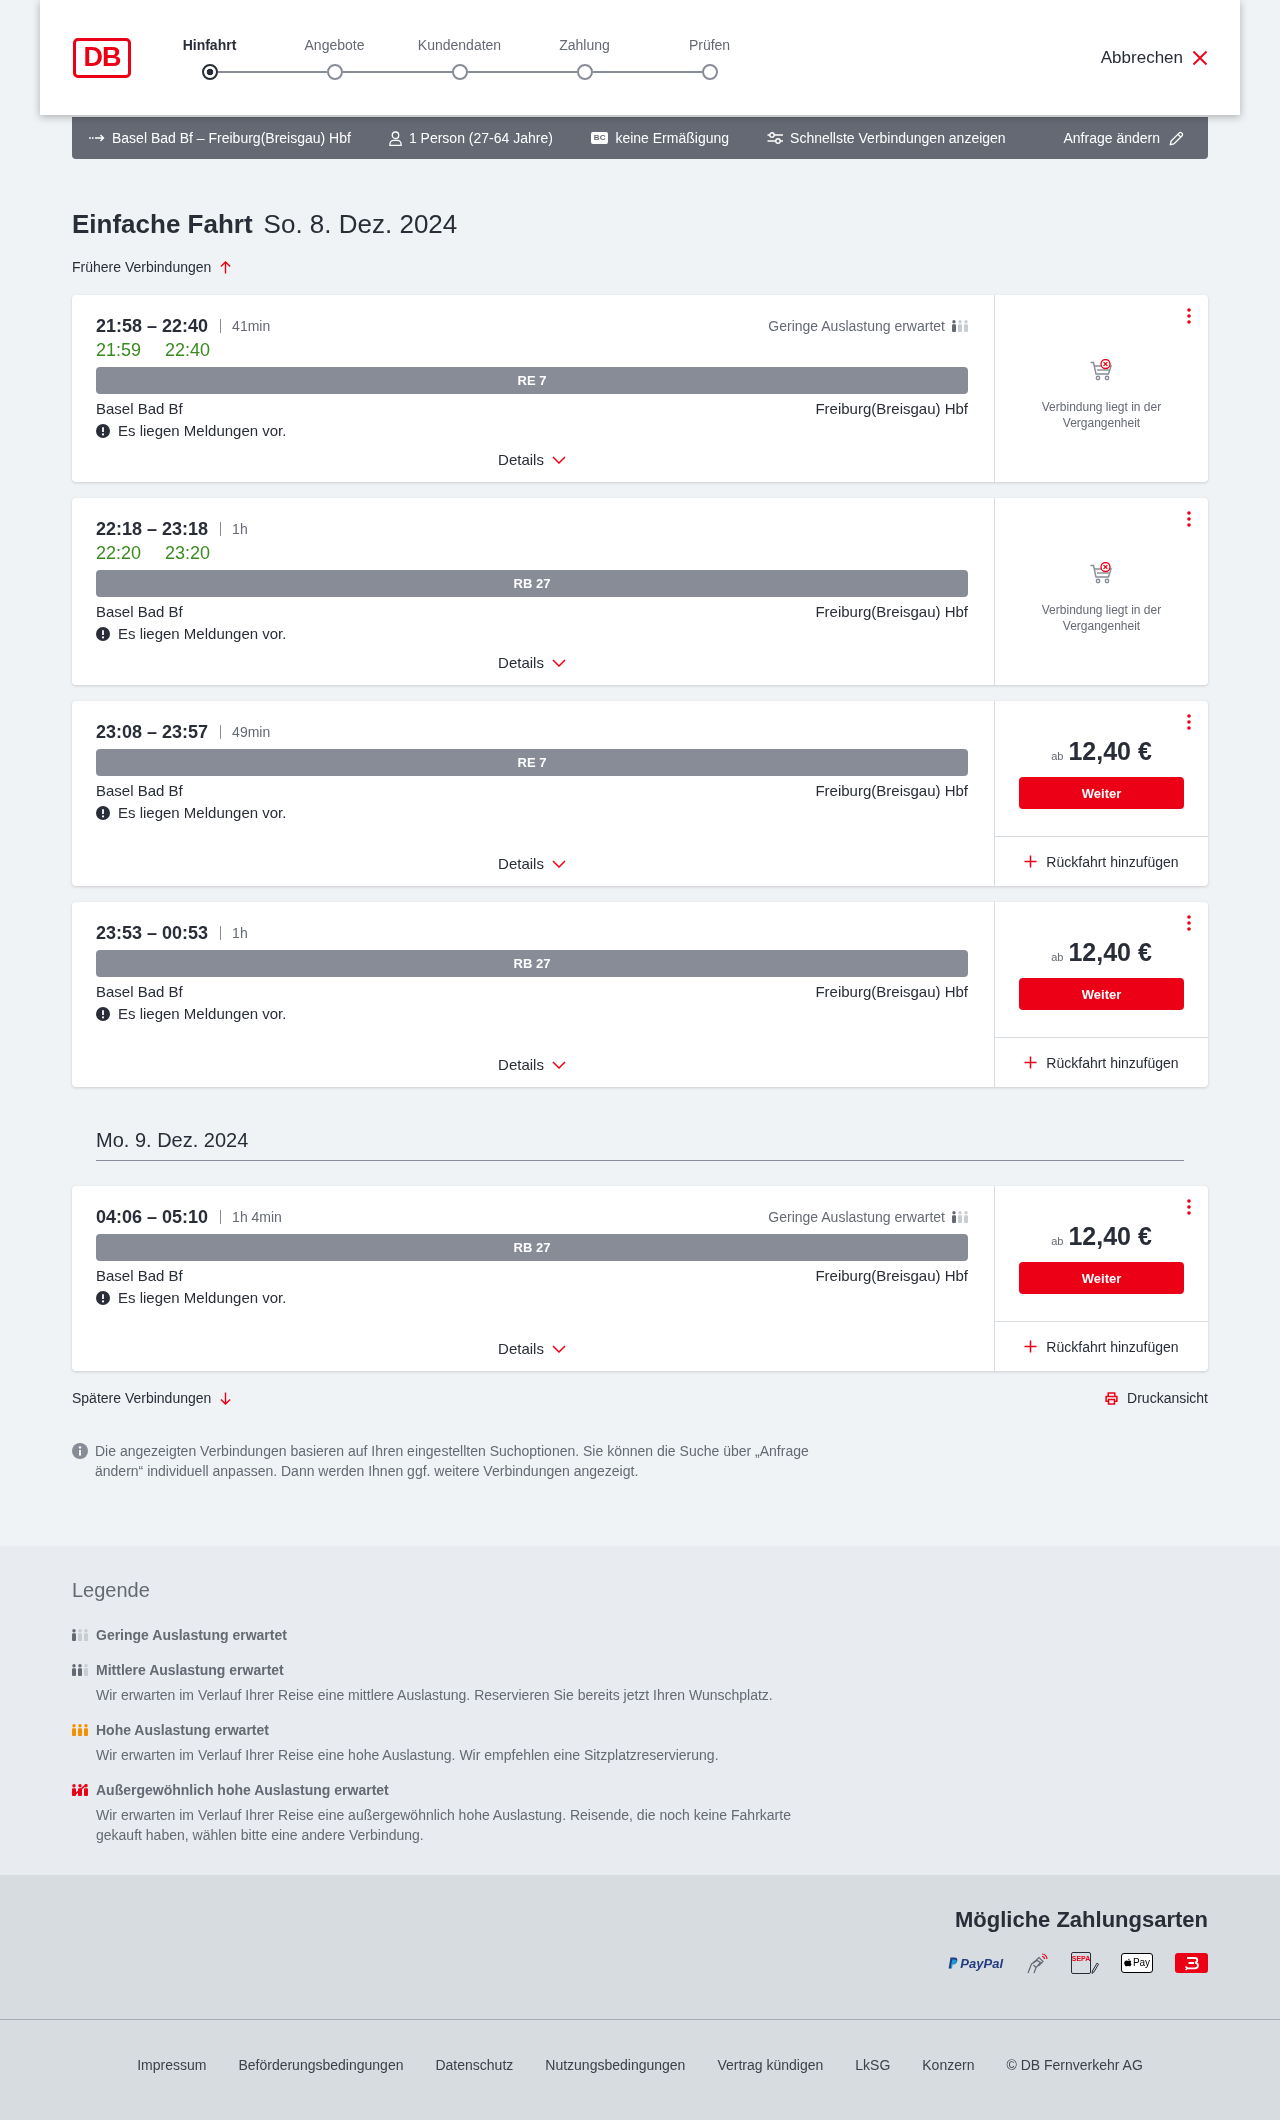 The height and width of the screenshot is (2120, 1280). What do you see at coordinates (245, 326) in the screenshot?
I see `duration-text: 41min` at bounding box center [245, 326].